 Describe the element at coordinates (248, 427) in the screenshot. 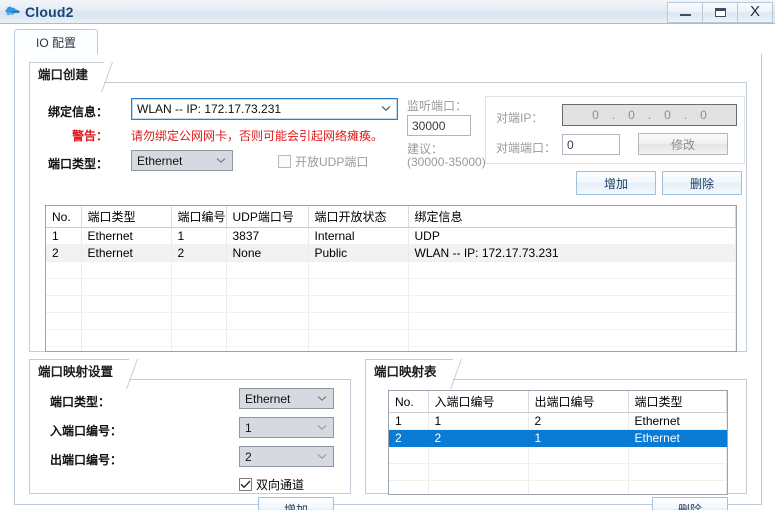

I see `mapping-in-port-value: 1` at that location.